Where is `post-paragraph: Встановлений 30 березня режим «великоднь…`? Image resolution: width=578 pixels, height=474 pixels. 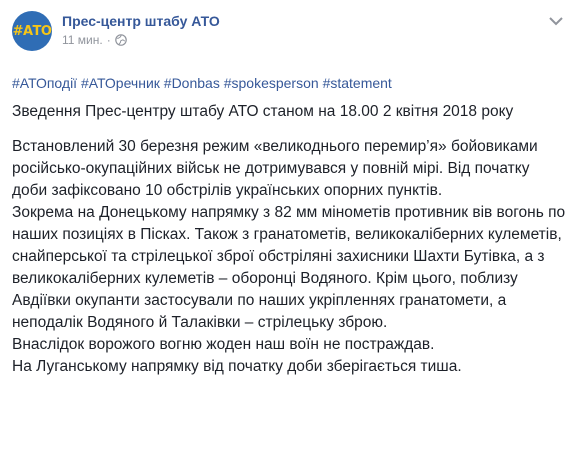 post-paragraph: Встановлений 30 березня режим «великоднь… is located at coordinates (275, 168).